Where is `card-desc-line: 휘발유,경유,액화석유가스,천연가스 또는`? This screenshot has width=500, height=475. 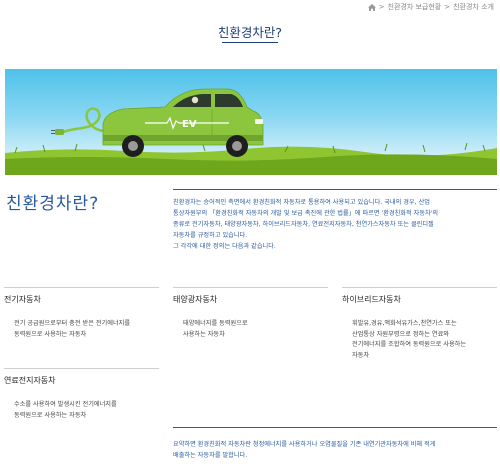
card-desc-line: 휘발유,경유,액화석유가스,천연가스 또는 is located at coordinates (404, 323).